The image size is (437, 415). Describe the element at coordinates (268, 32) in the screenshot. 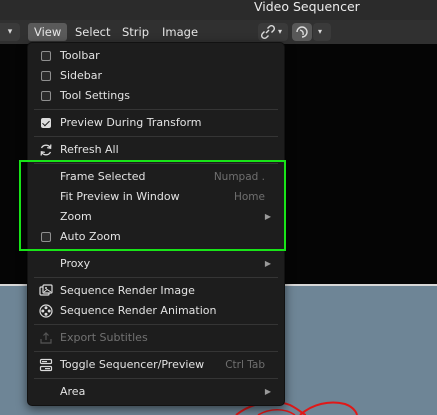

I see `link-icon` at that location.